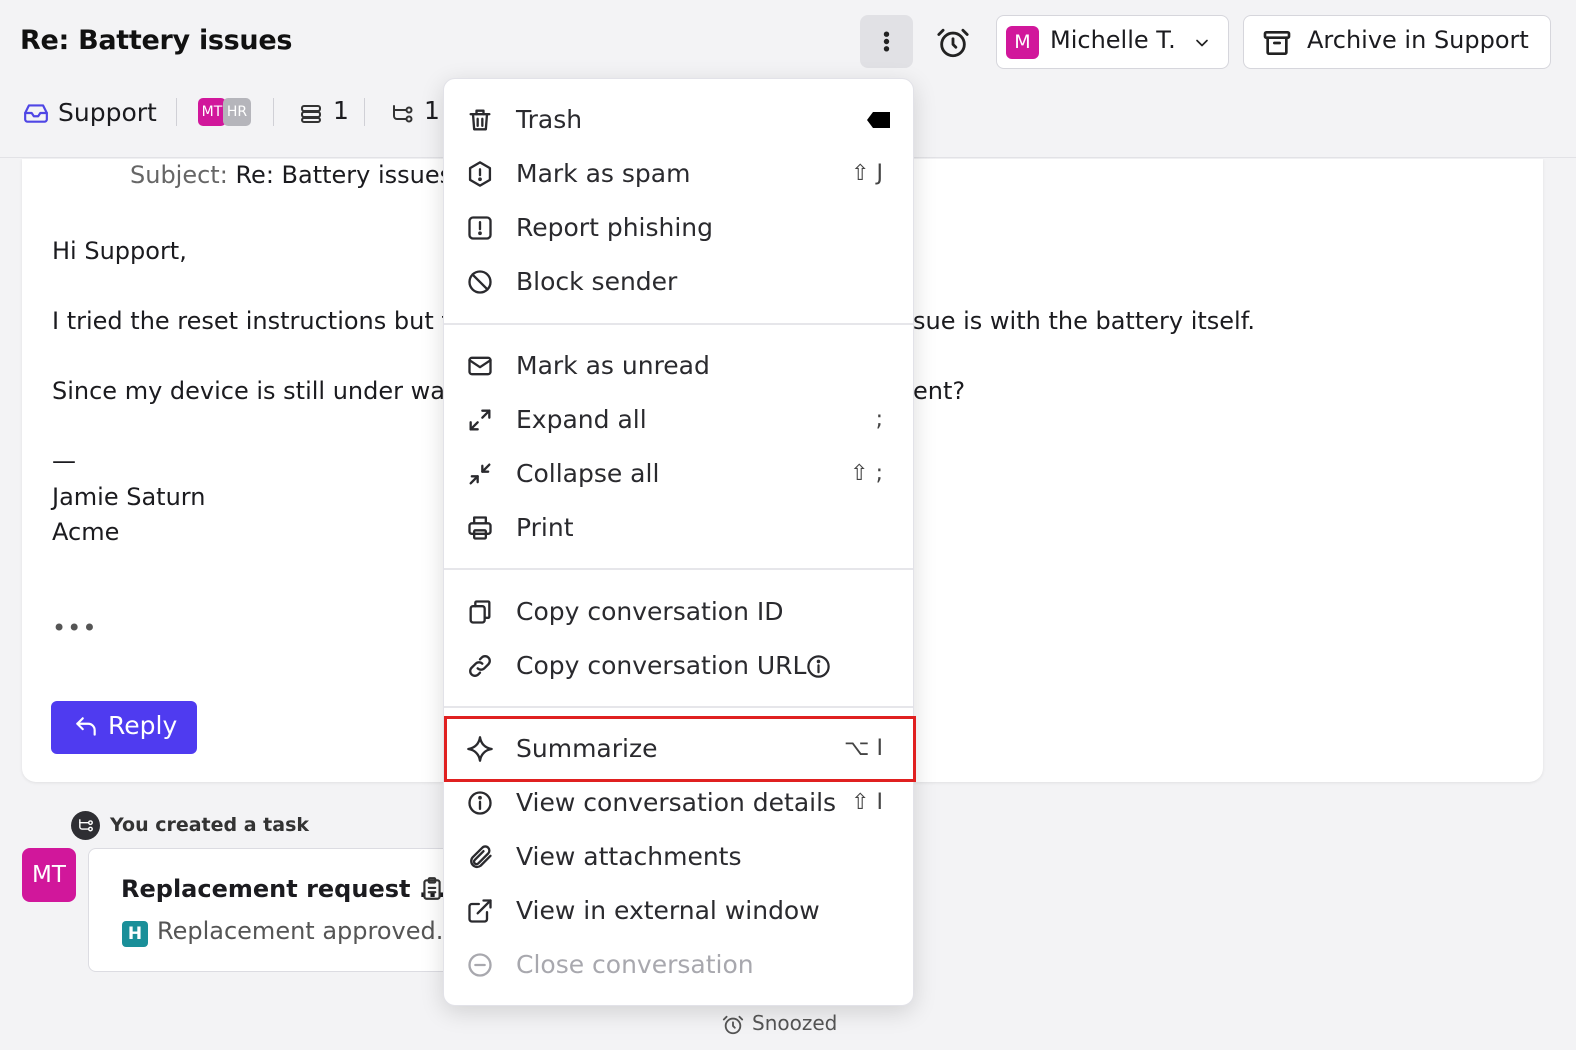 This screenshot has height=1050, width=1576. What do you see at coordinates (344, 175) in the screenshot?
I see `subject-value: Re: Battery issues` at bounding box center [344, 175].